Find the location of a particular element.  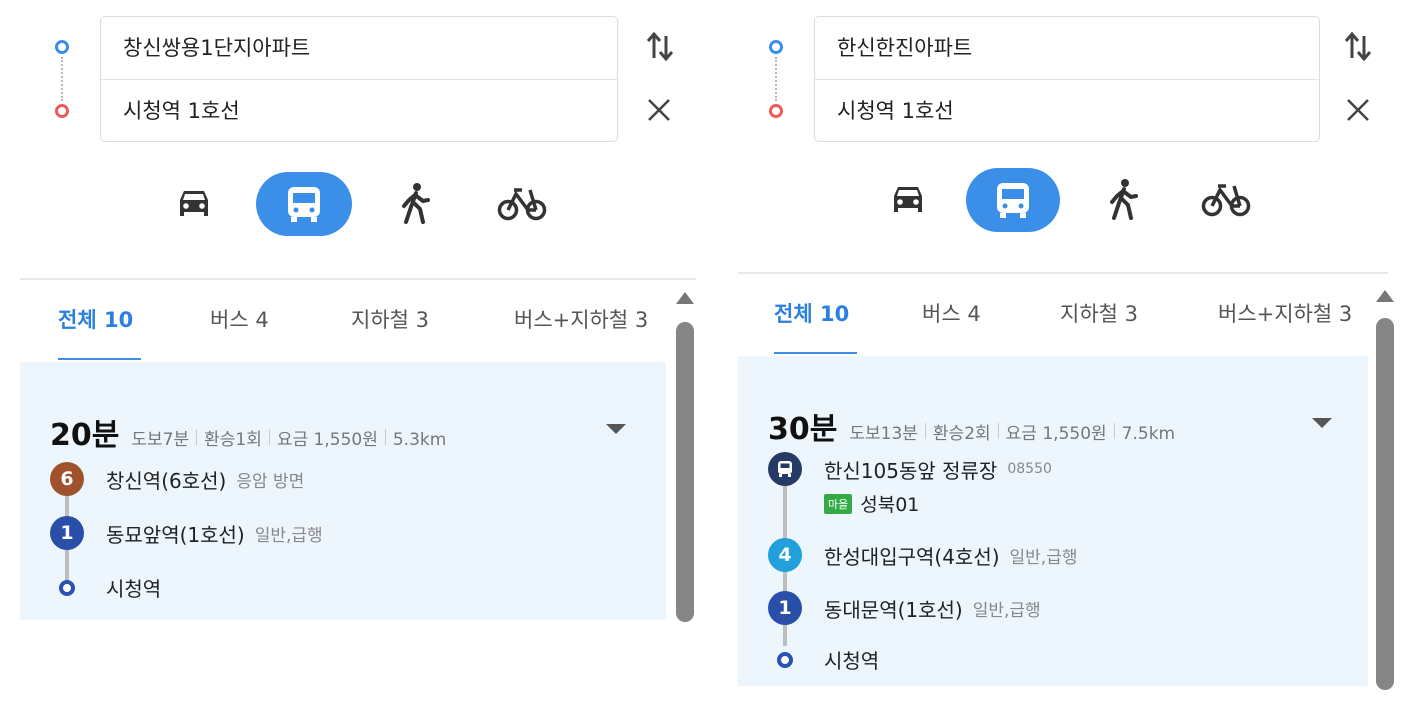

route-step: 한신105동앞 정류장 08550 is located at coordinates (910, 469).